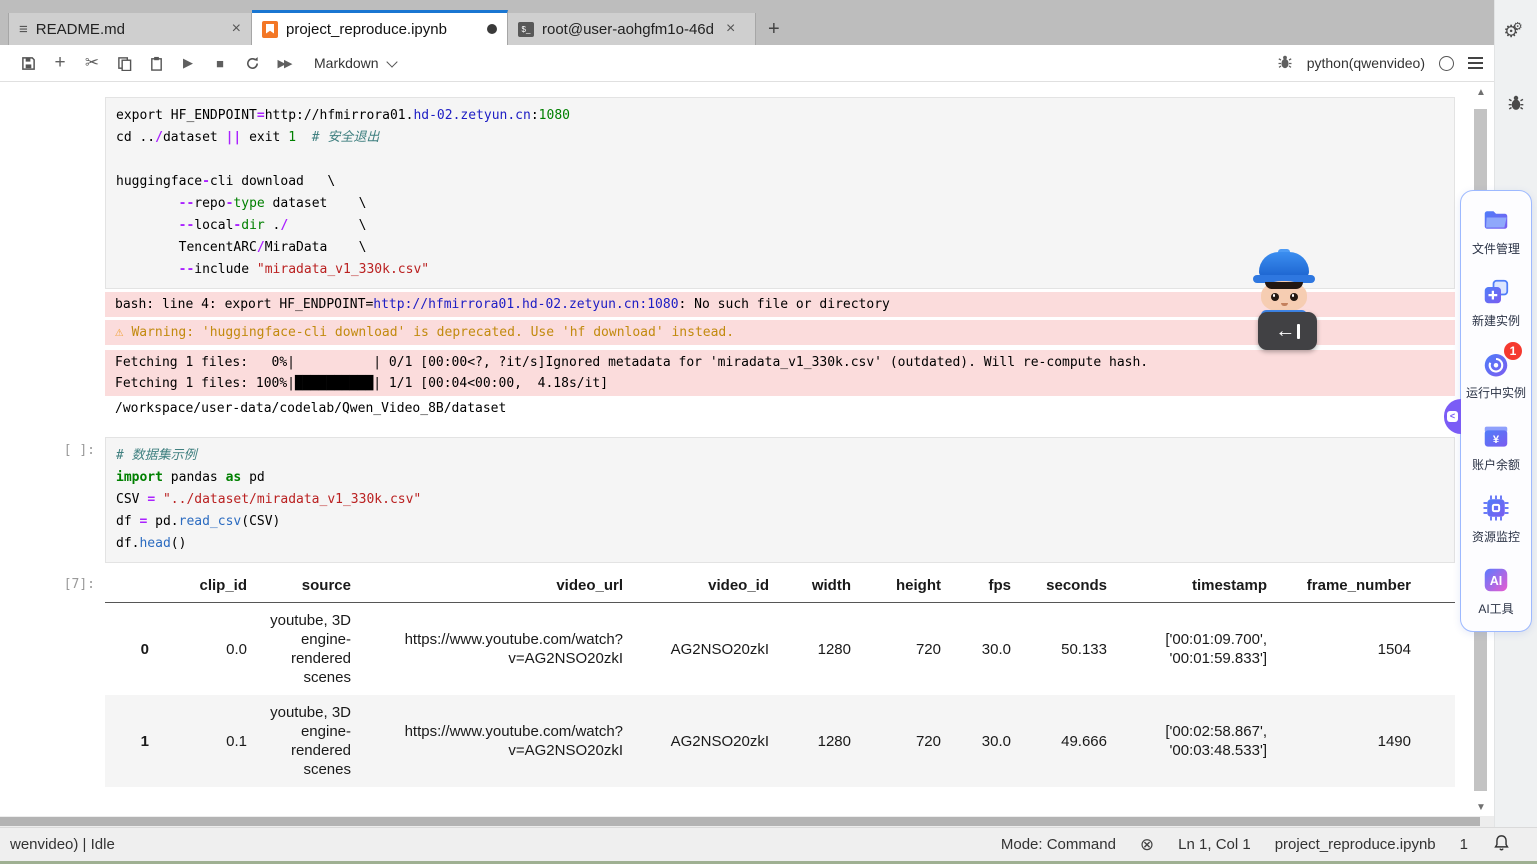 Image resolution: width=1537 pixels, height=864 pixels. What do you see at coordinates (1069, 587) in the screenshot?
I see `column-header: seconds` at bounding box center [1069, 587].